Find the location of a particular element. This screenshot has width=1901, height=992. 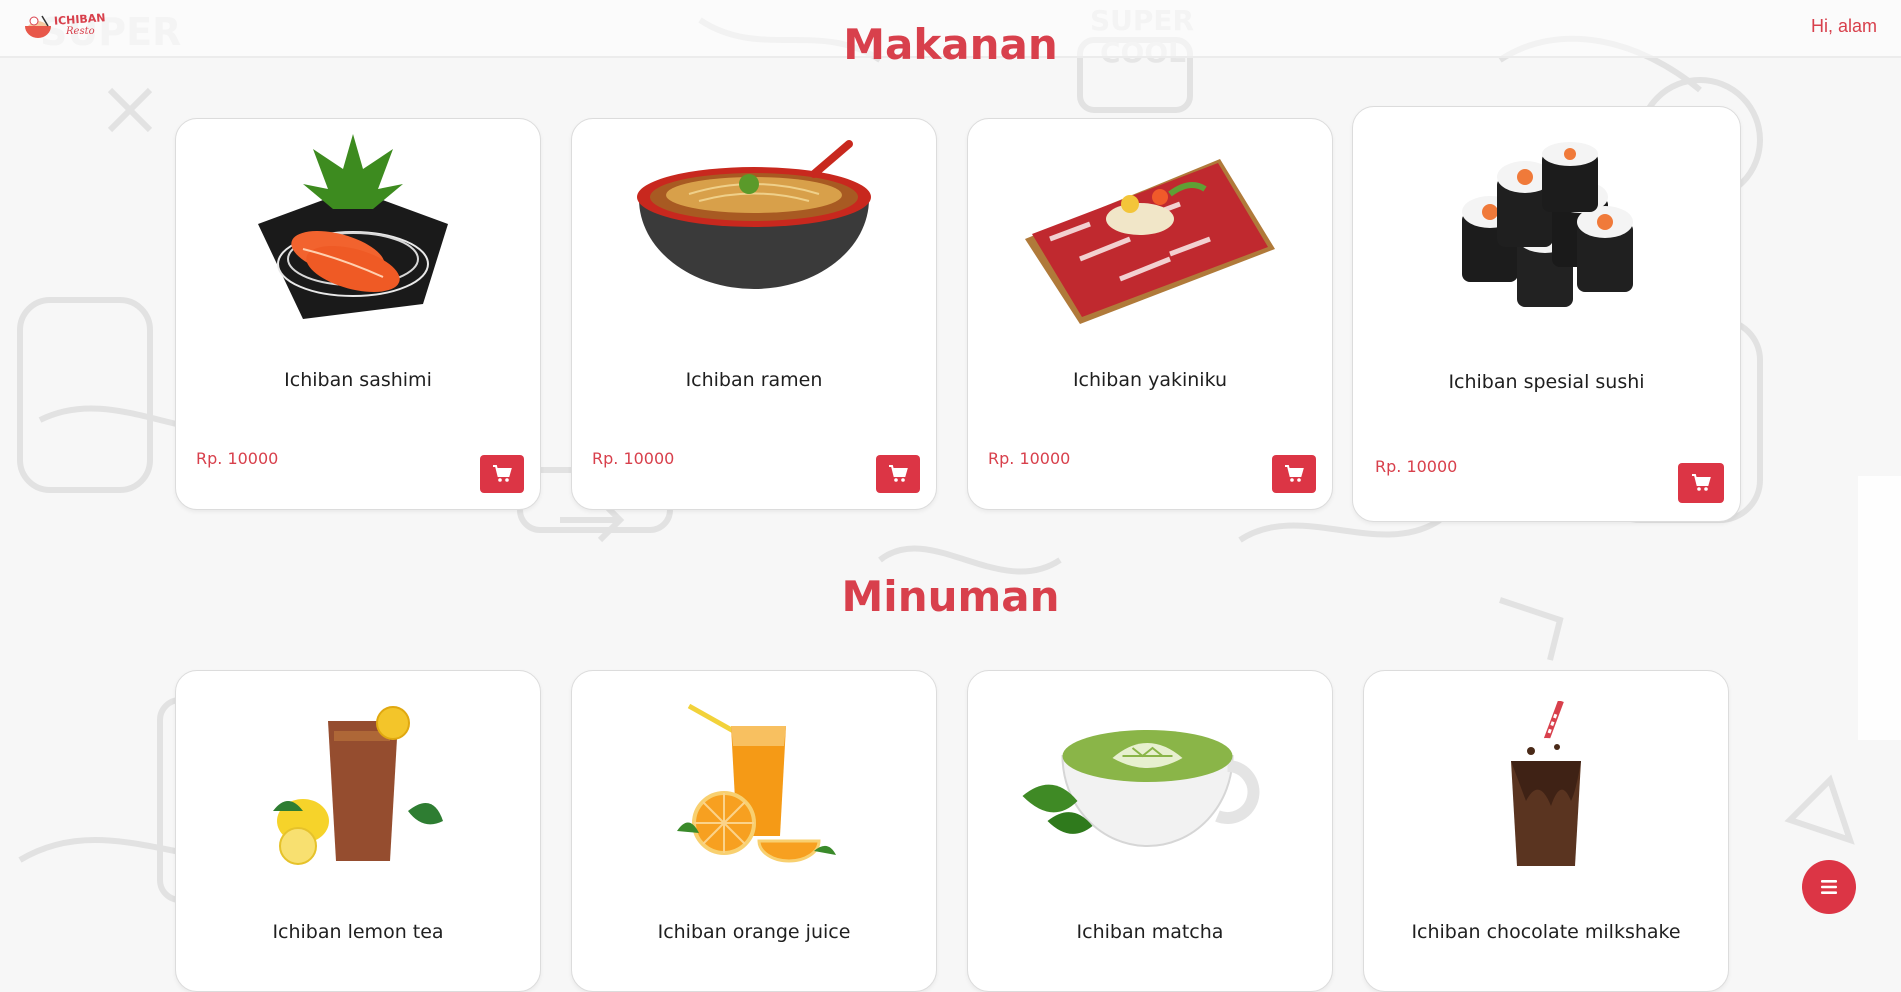

section-title-makanan: Makanan is located at coordinates (950, 44).